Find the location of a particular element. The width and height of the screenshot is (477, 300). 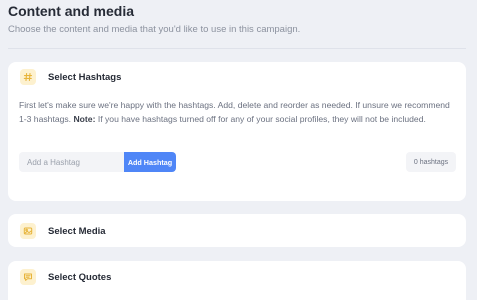

hashtag-icon is located at coordinates (28, 77).